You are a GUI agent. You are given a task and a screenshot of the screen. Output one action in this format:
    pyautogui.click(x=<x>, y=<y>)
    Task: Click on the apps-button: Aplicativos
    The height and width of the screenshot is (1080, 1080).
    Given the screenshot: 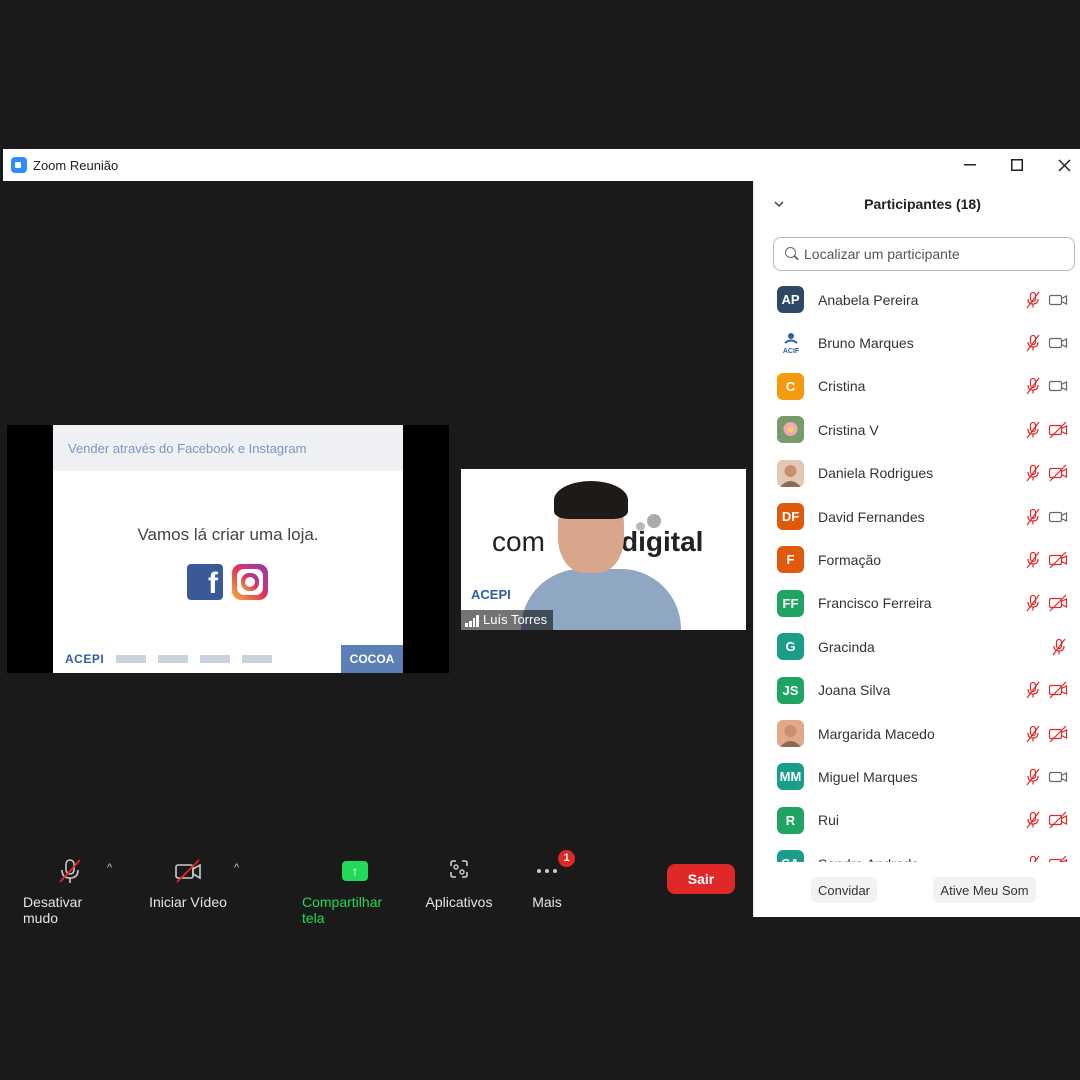 What is the action you would take?
    pyautogui.click(x=459, y=884)
    